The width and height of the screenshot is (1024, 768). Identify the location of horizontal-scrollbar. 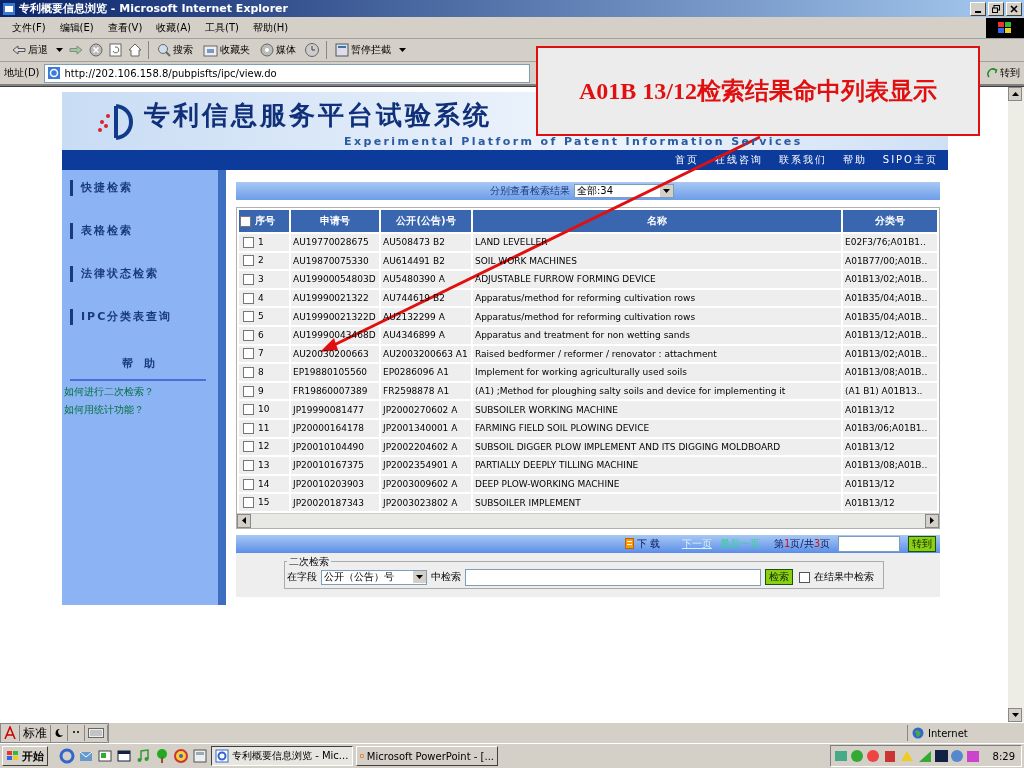
(588, 520).